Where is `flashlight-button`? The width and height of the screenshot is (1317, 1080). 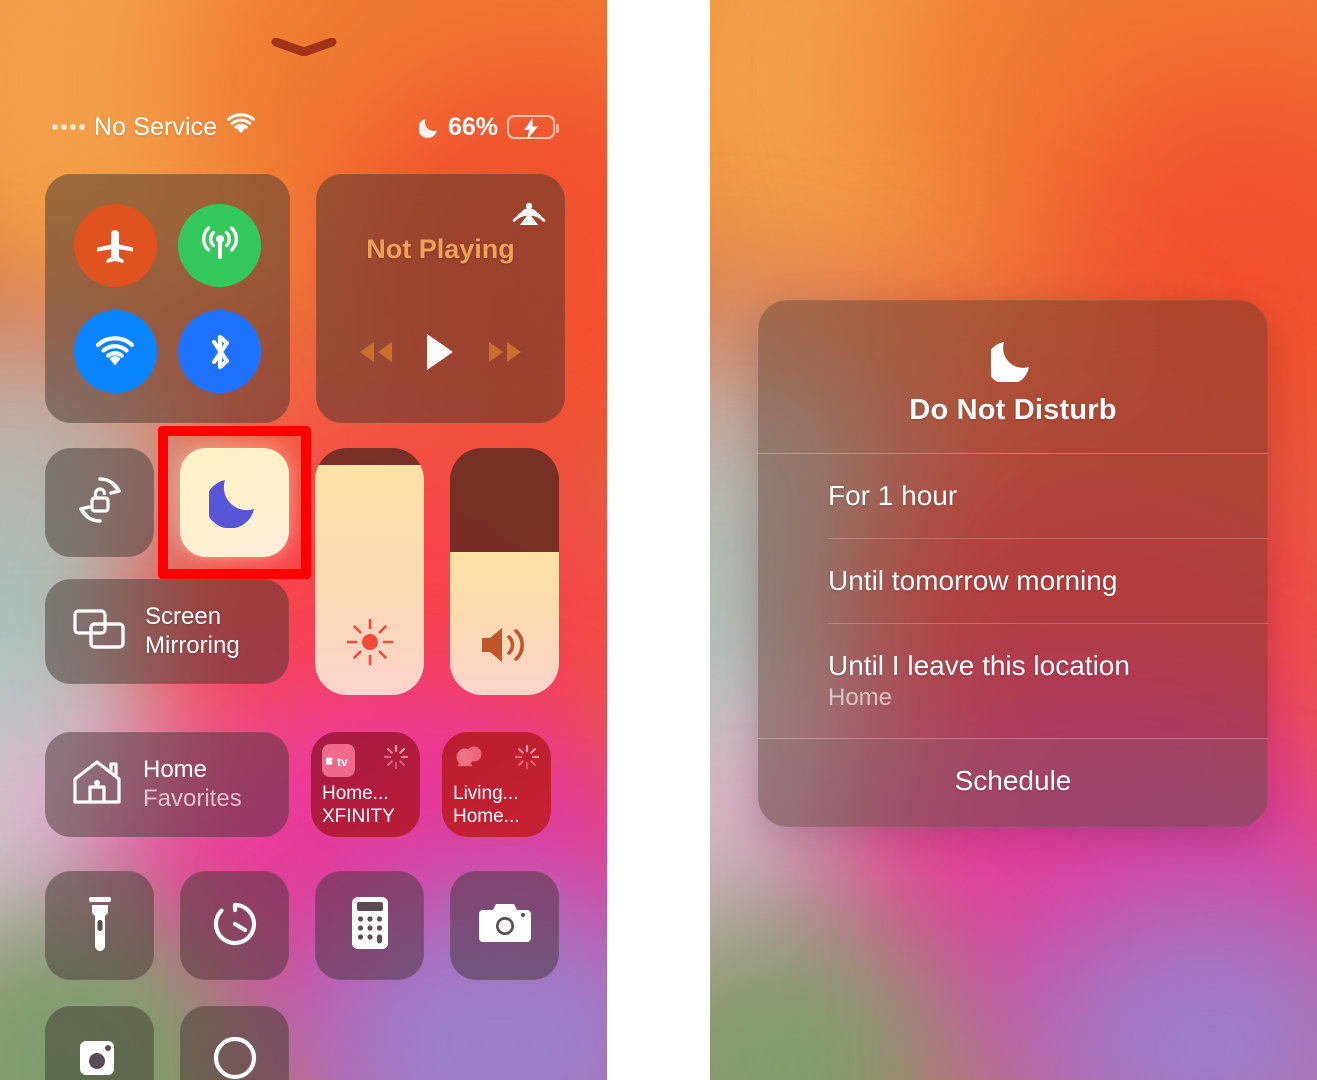 flashlight-button is located at coordinates (99, 925).